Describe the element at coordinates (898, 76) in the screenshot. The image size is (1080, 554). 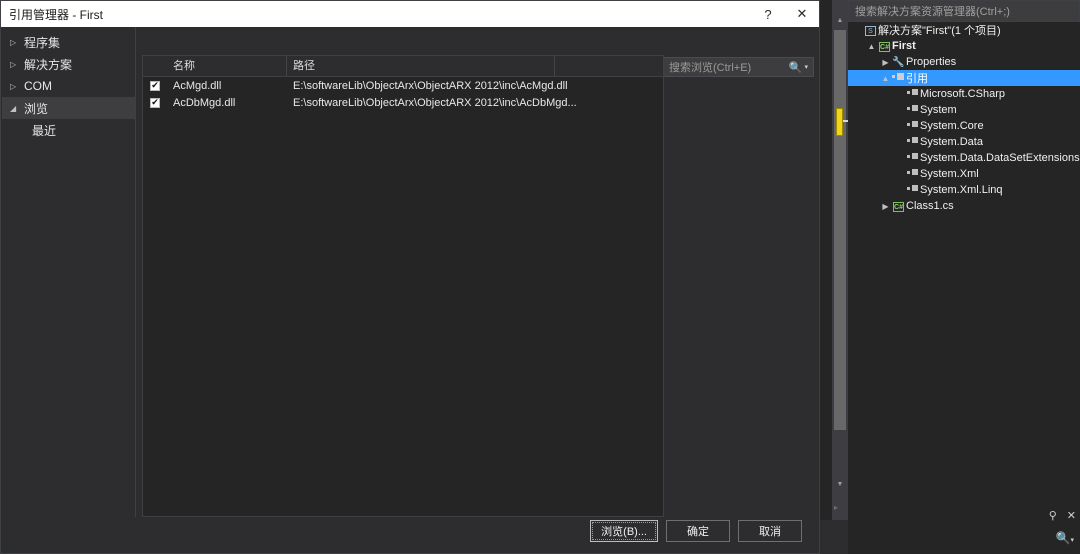
I see `references-icon` at that location.